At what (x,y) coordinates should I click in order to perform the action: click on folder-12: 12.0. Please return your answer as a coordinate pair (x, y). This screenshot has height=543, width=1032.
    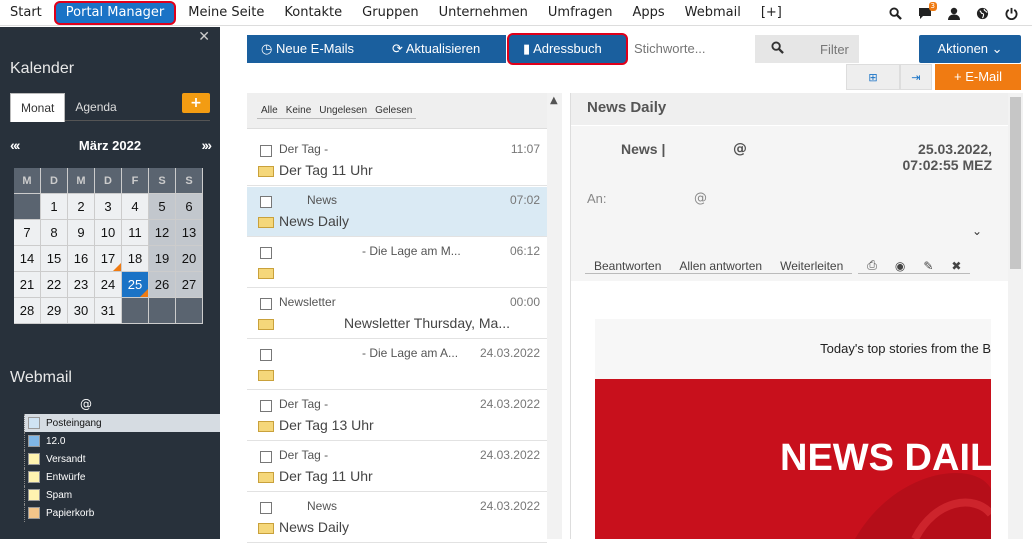
    Looking at the image, I should click on (122, 441).